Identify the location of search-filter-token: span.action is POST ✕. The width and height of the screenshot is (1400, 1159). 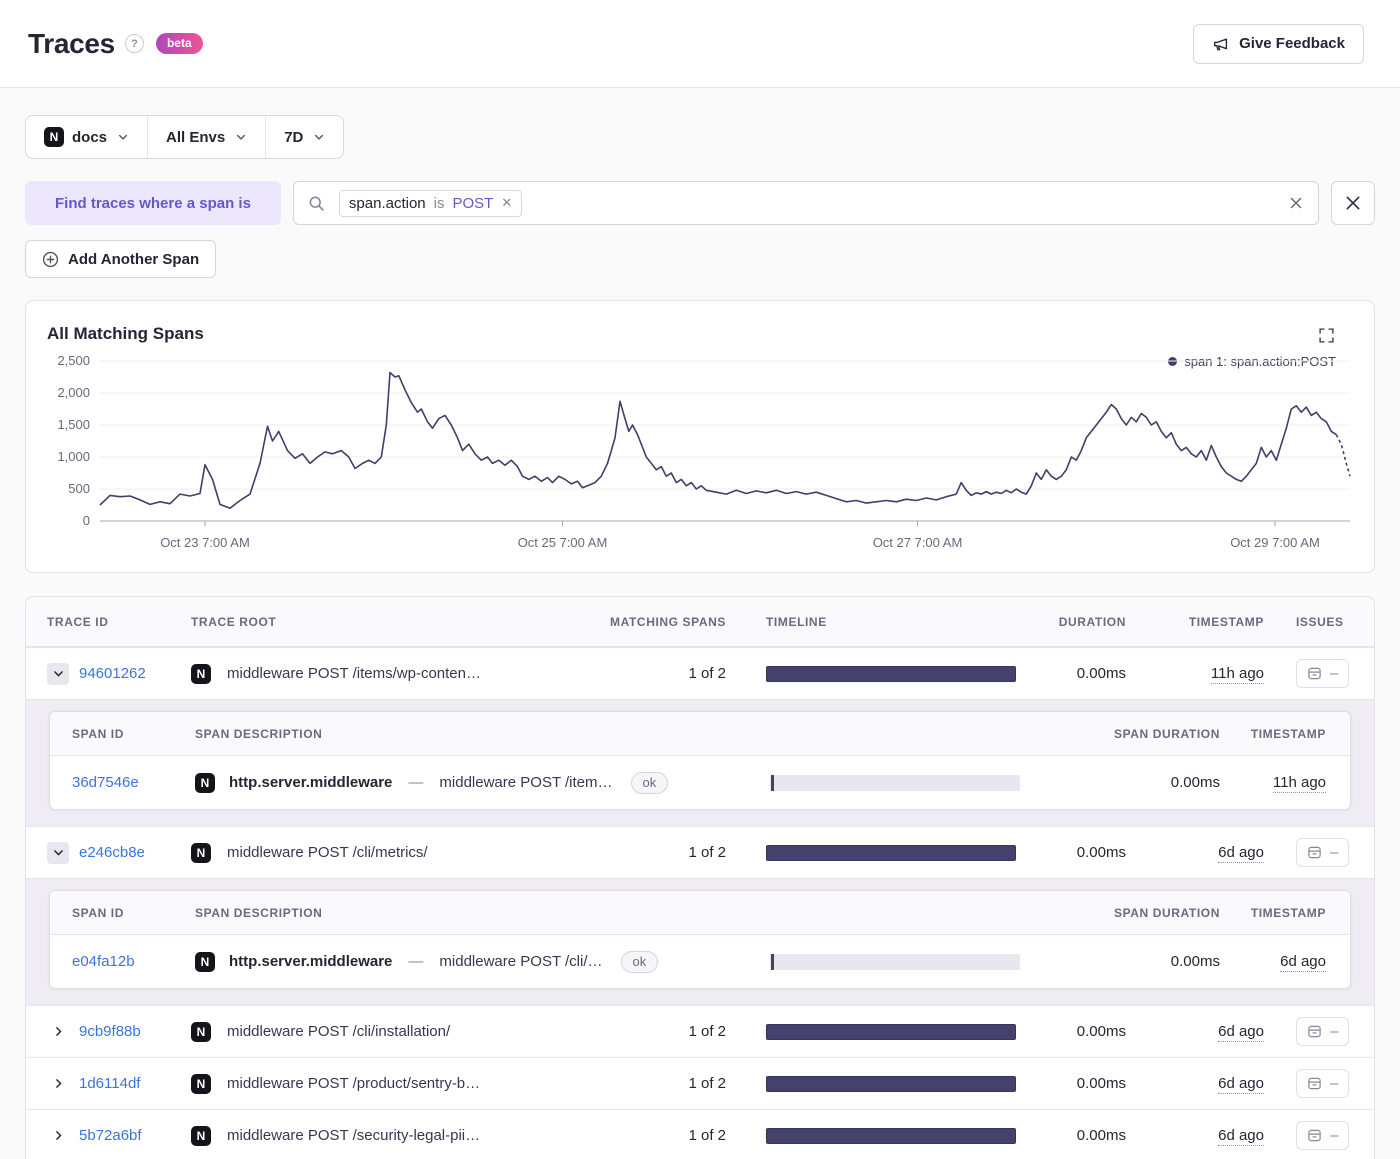
(430, 203).